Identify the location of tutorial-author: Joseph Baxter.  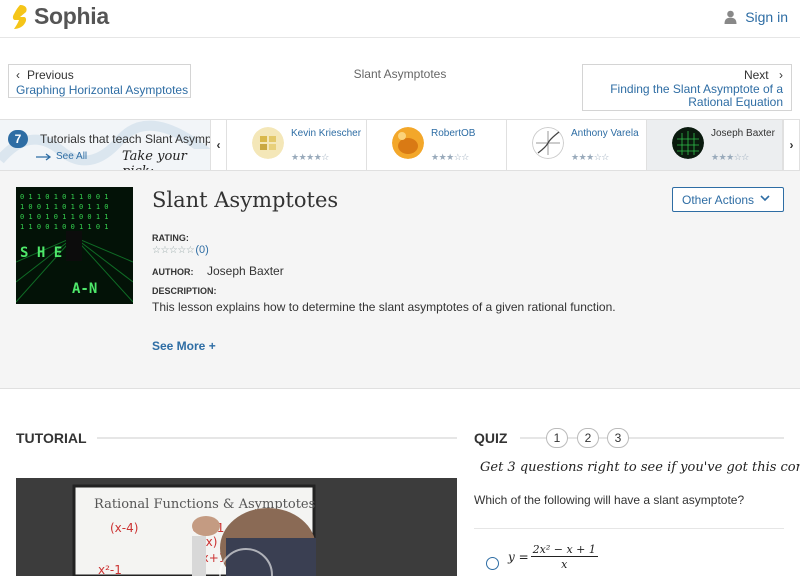
(743, 133).